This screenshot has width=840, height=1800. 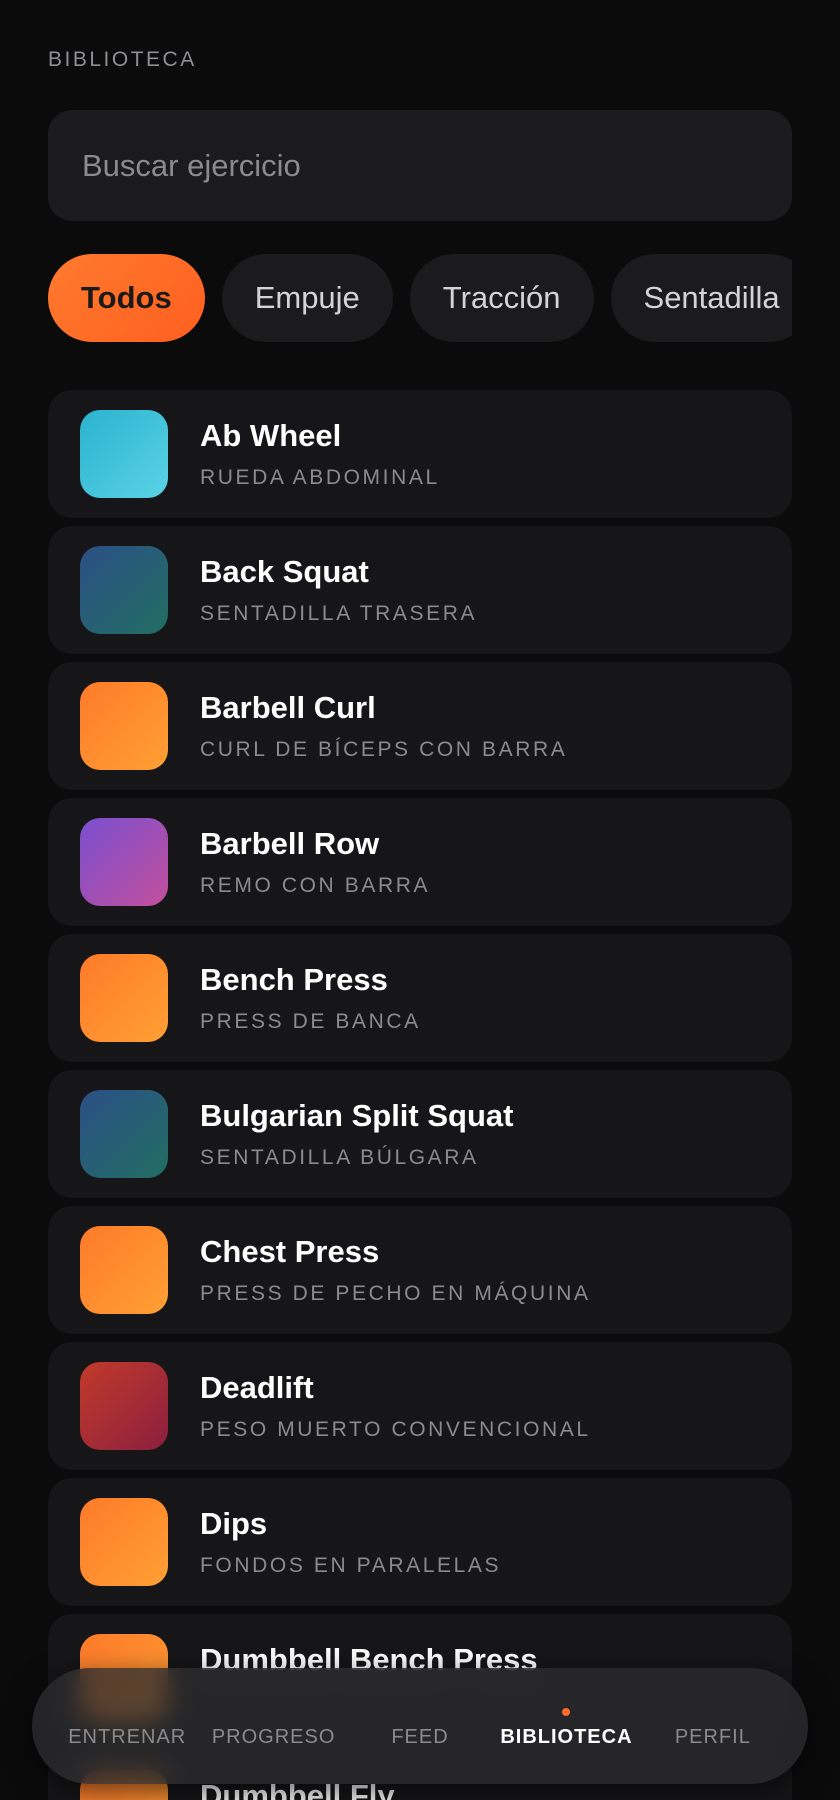 I want to click on exercise-name: Deadlift, so click(x=257, y=1387).